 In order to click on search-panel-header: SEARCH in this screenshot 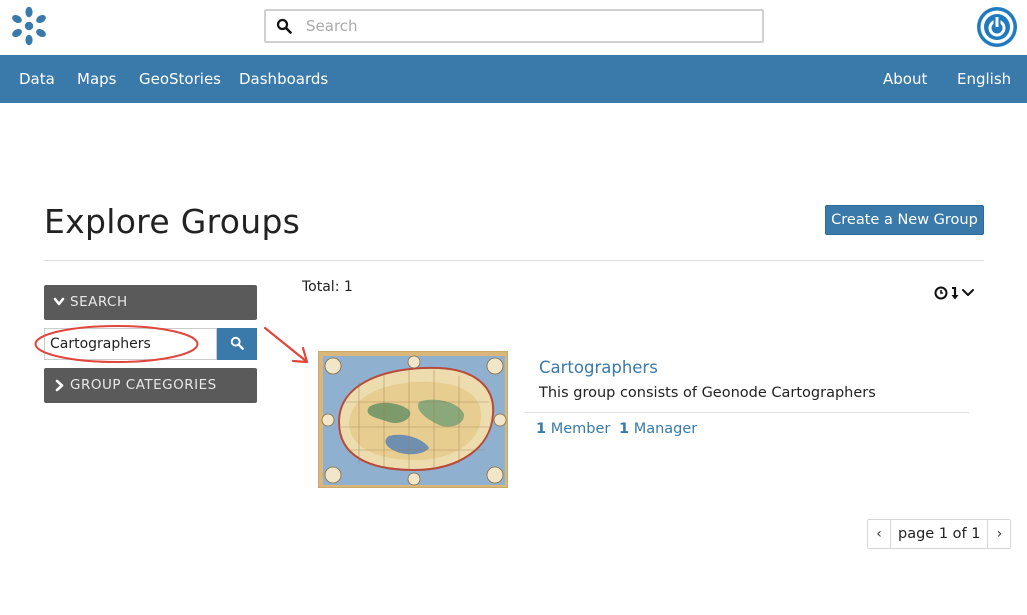, I will do `click(150, 302)`.